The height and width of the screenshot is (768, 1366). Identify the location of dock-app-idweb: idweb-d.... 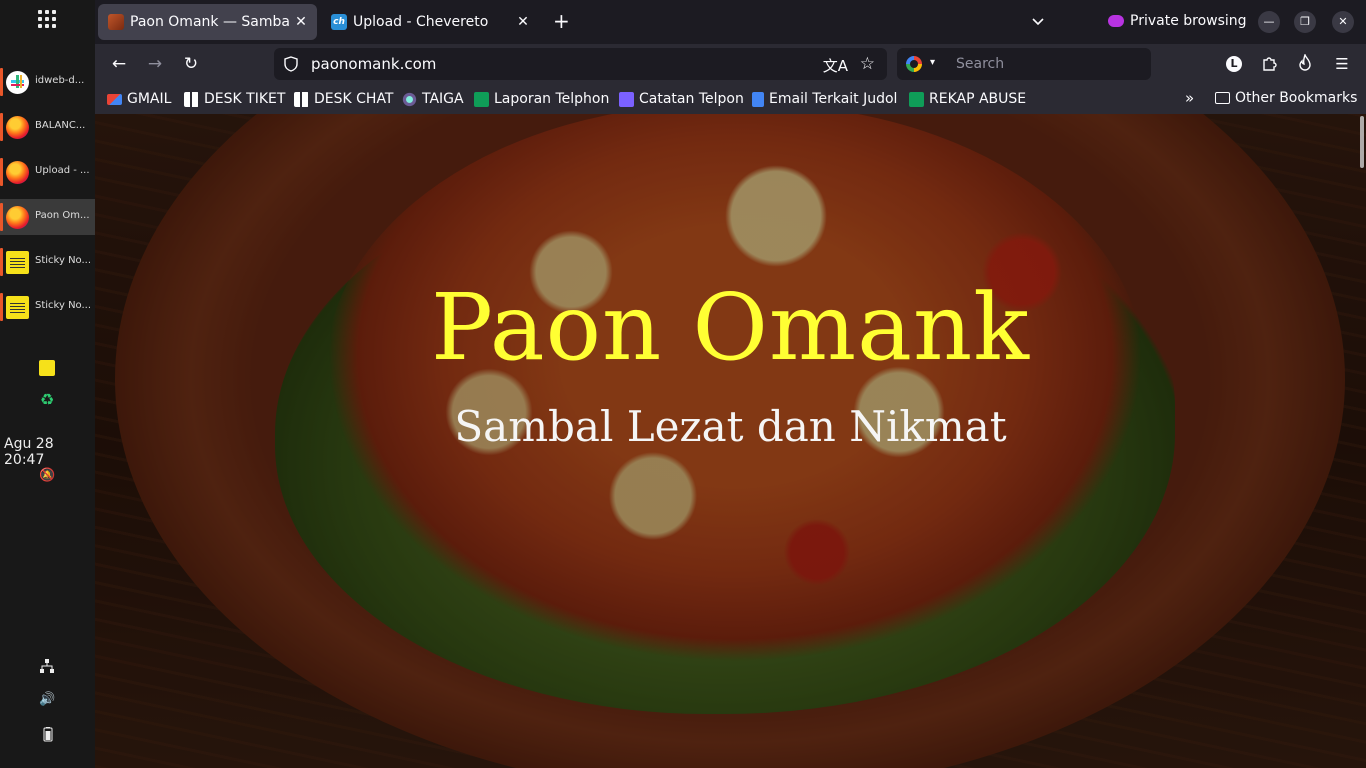
(47, 82).